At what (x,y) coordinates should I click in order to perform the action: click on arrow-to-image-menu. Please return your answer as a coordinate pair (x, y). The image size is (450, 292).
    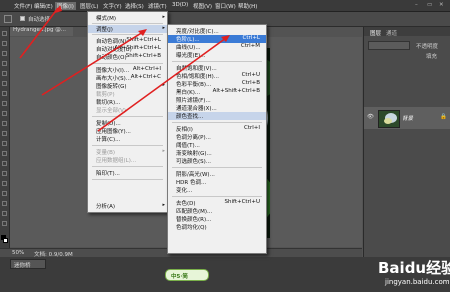
    Looking at the image, I should click on (39, 33).